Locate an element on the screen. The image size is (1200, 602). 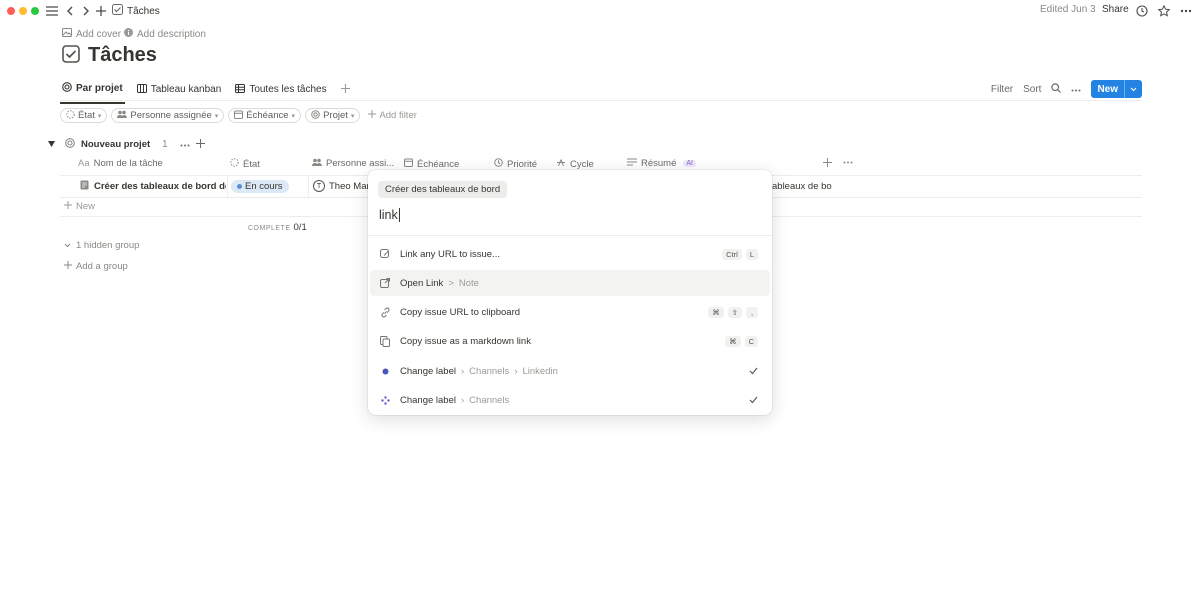
shortcut: ⌘ C is located at coordinates (741, 341).